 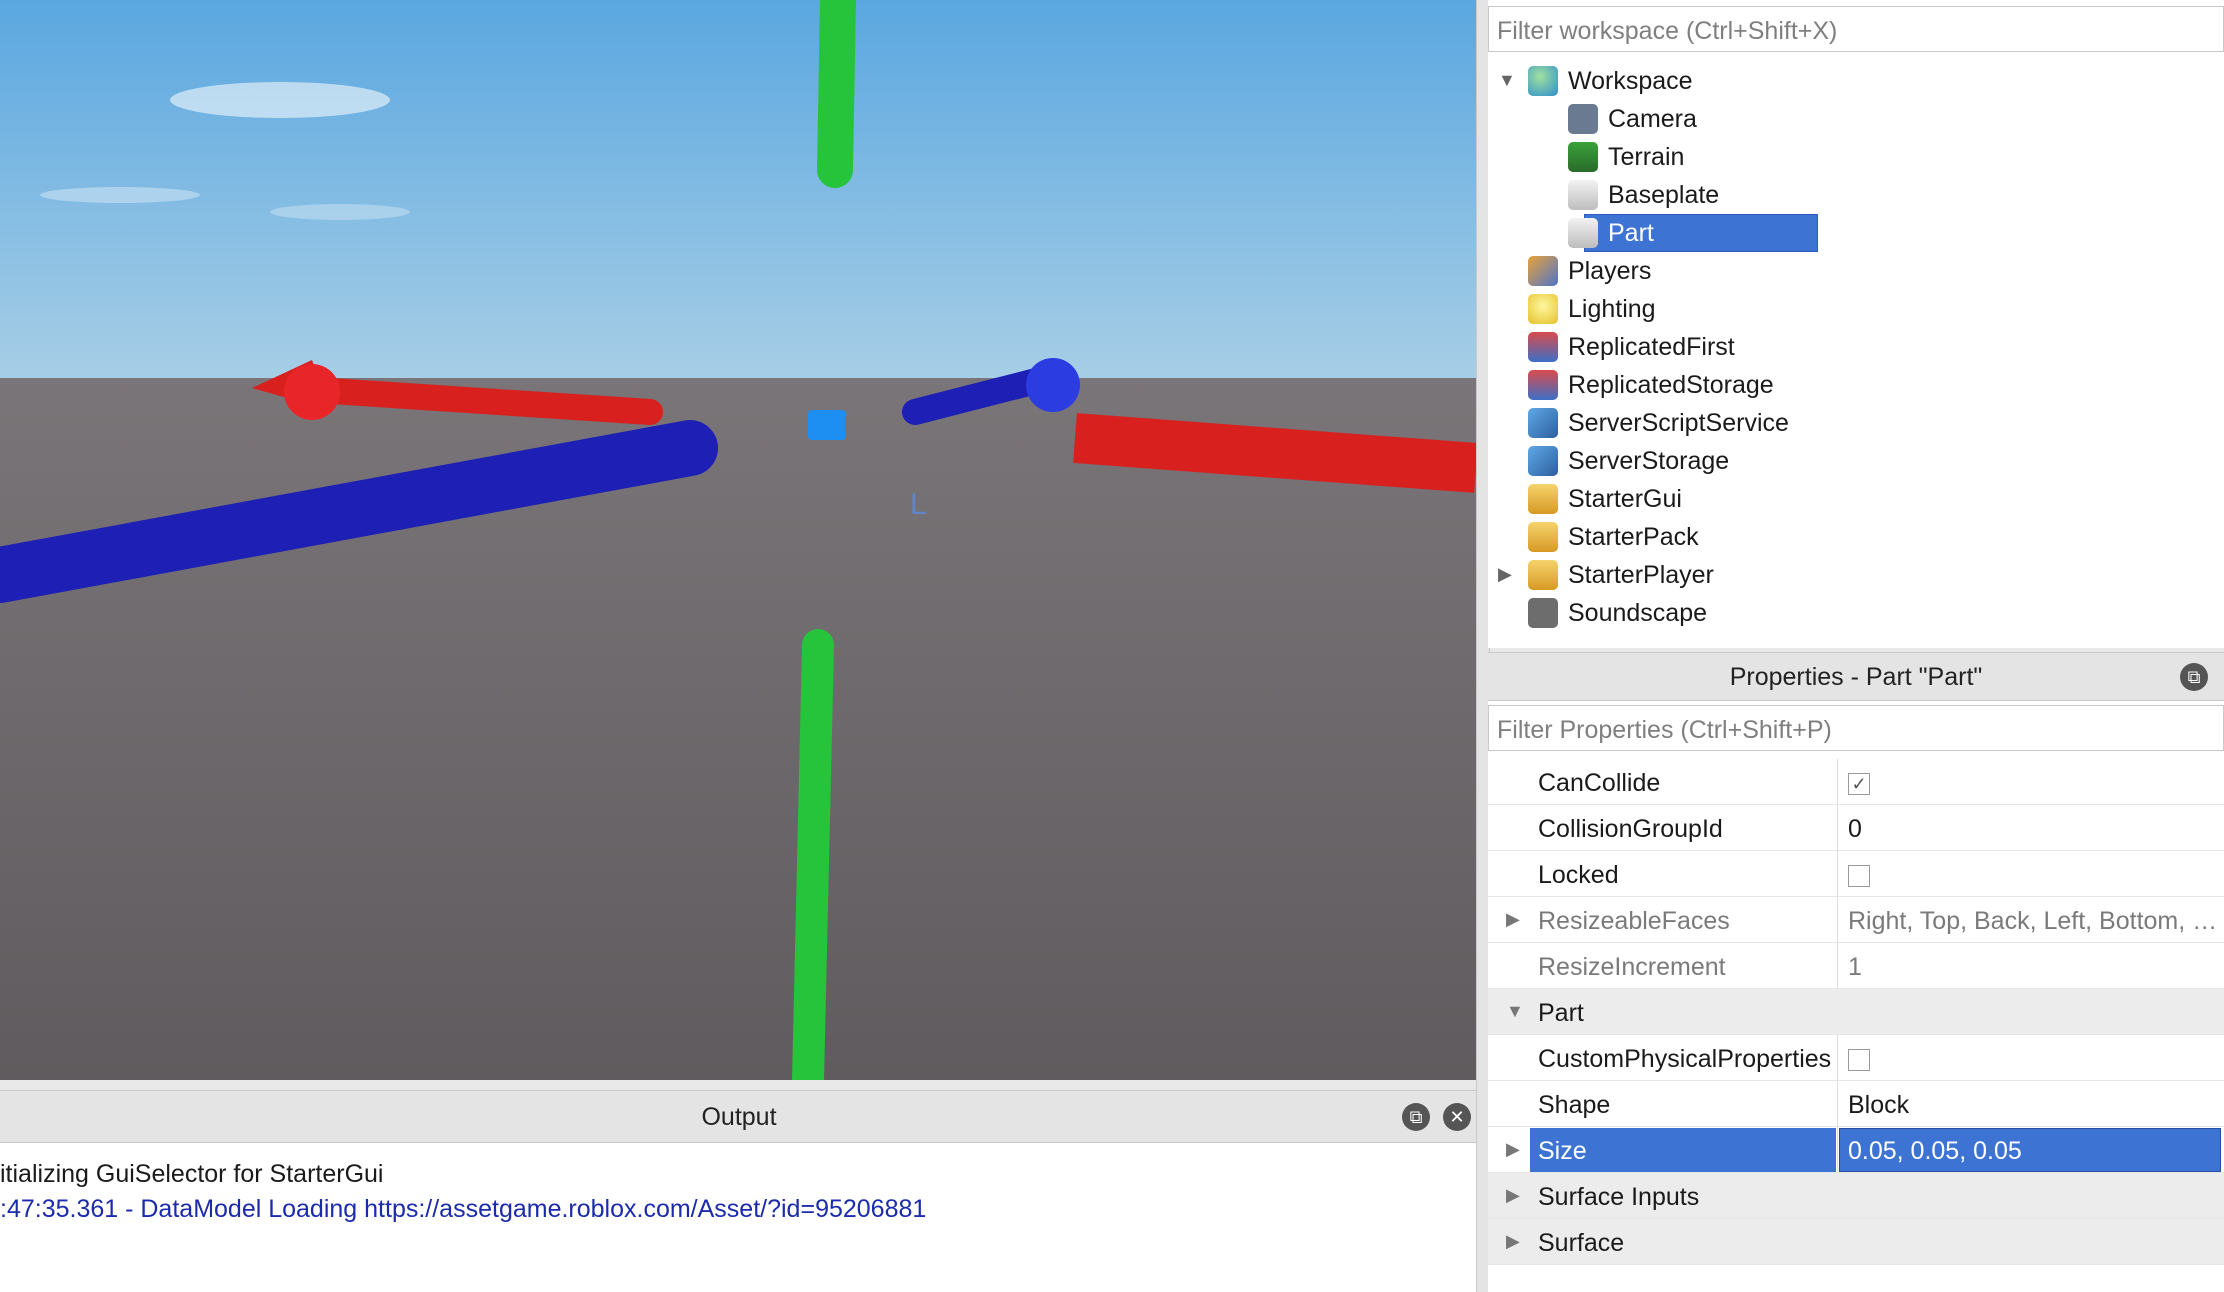 What do you see at coordinates (1856, 29) in the screenshot?
I see `explorer-filter-input: Filter workspace (Ctrl+Shift+X)` at bounding box center [1856, 29].